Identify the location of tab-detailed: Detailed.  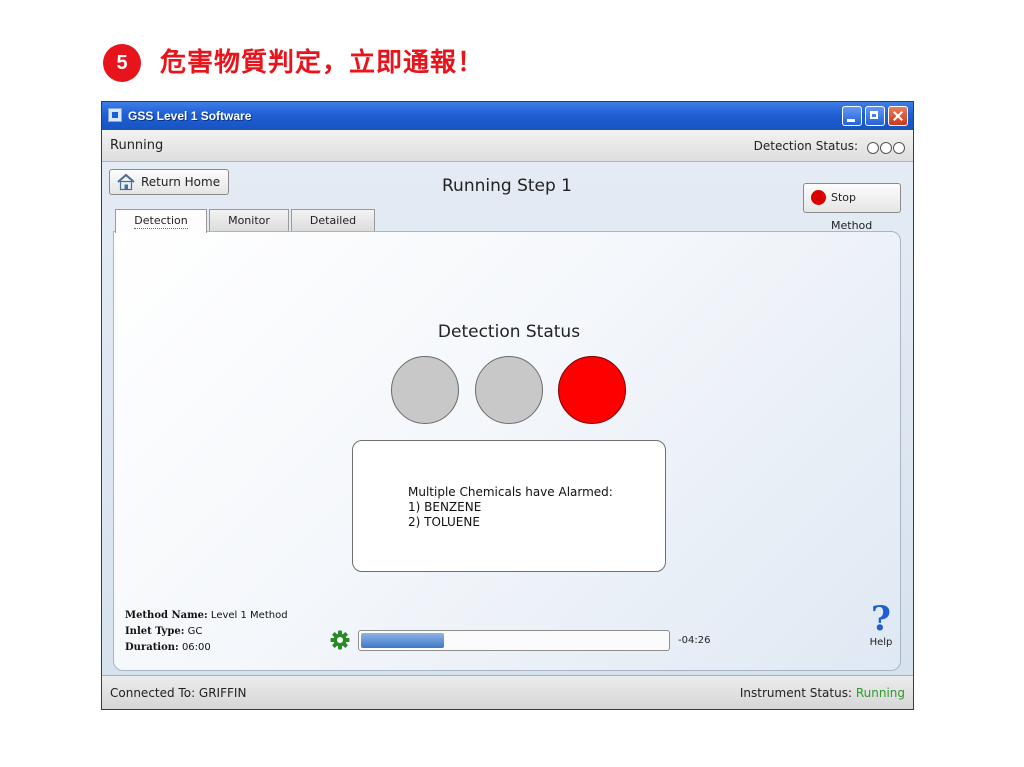
(333, 220).